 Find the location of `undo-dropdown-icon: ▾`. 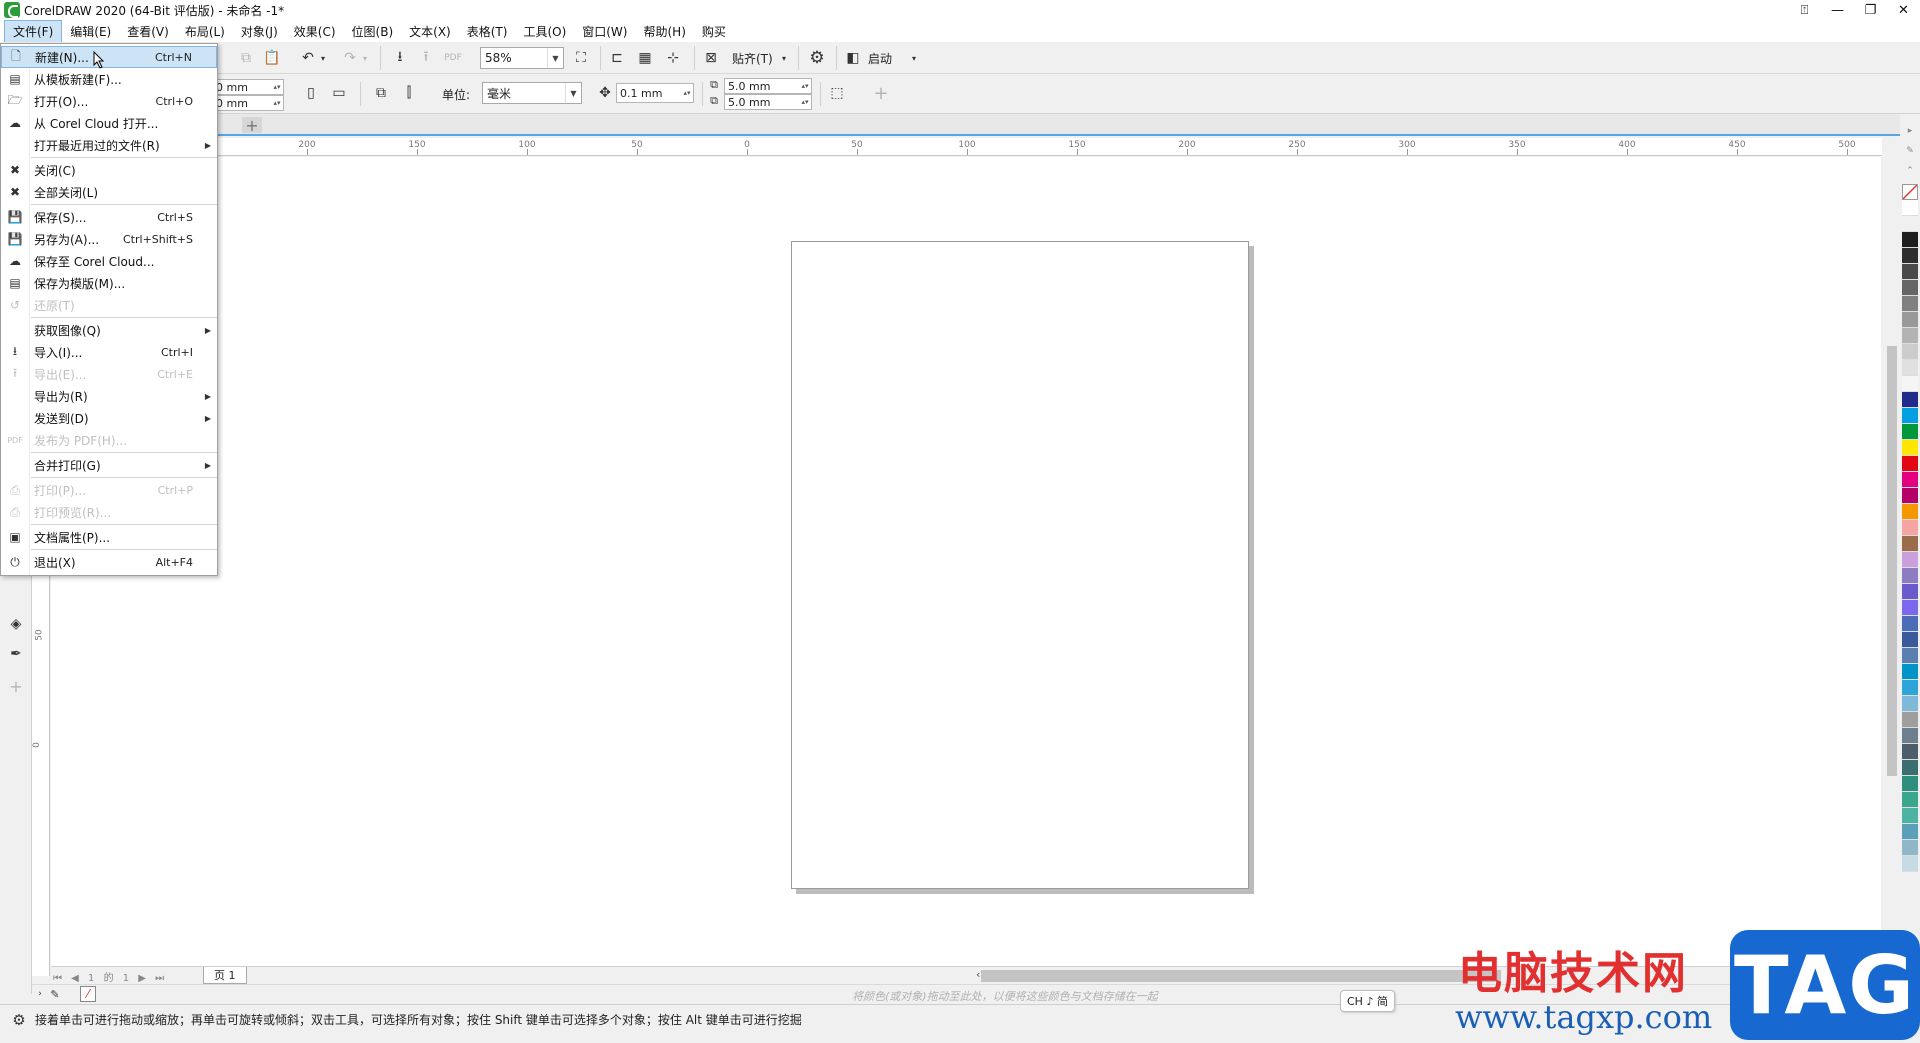

undo-dropdown-icon: ▾ is located at coordinates (323, 58).